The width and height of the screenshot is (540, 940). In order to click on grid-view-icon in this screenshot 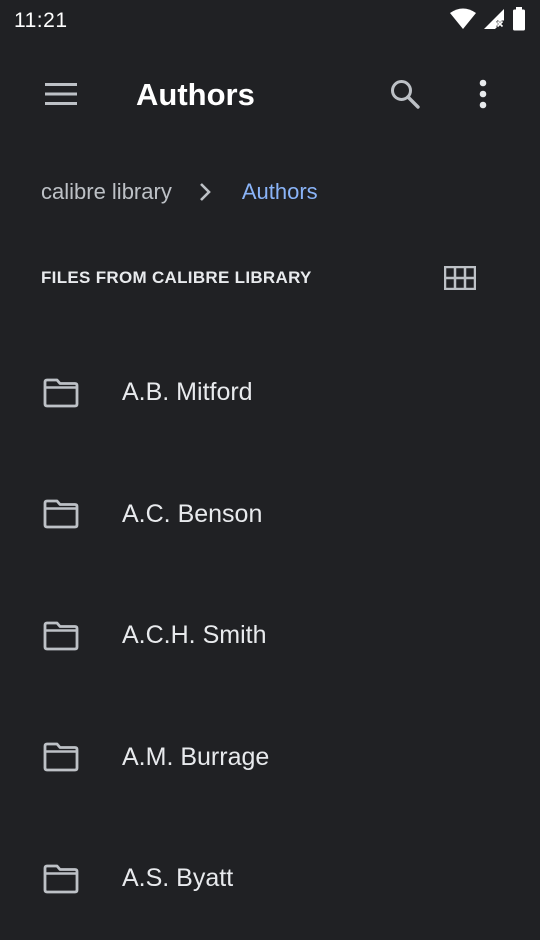, I will do `click(460, 280)`.